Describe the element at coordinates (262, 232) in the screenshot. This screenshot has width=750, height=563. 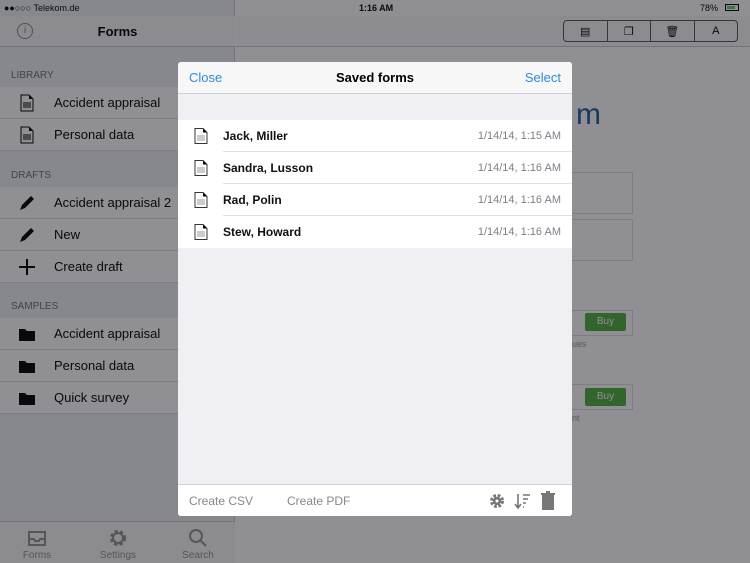
I see `form-name: Stew, Howard` at that location.